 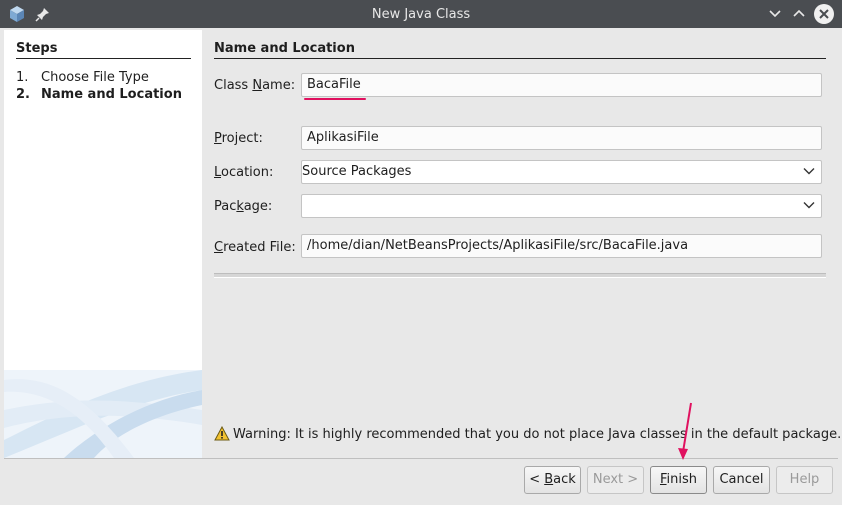 I want to click on package-dropdown, so click(x=561, y=206).